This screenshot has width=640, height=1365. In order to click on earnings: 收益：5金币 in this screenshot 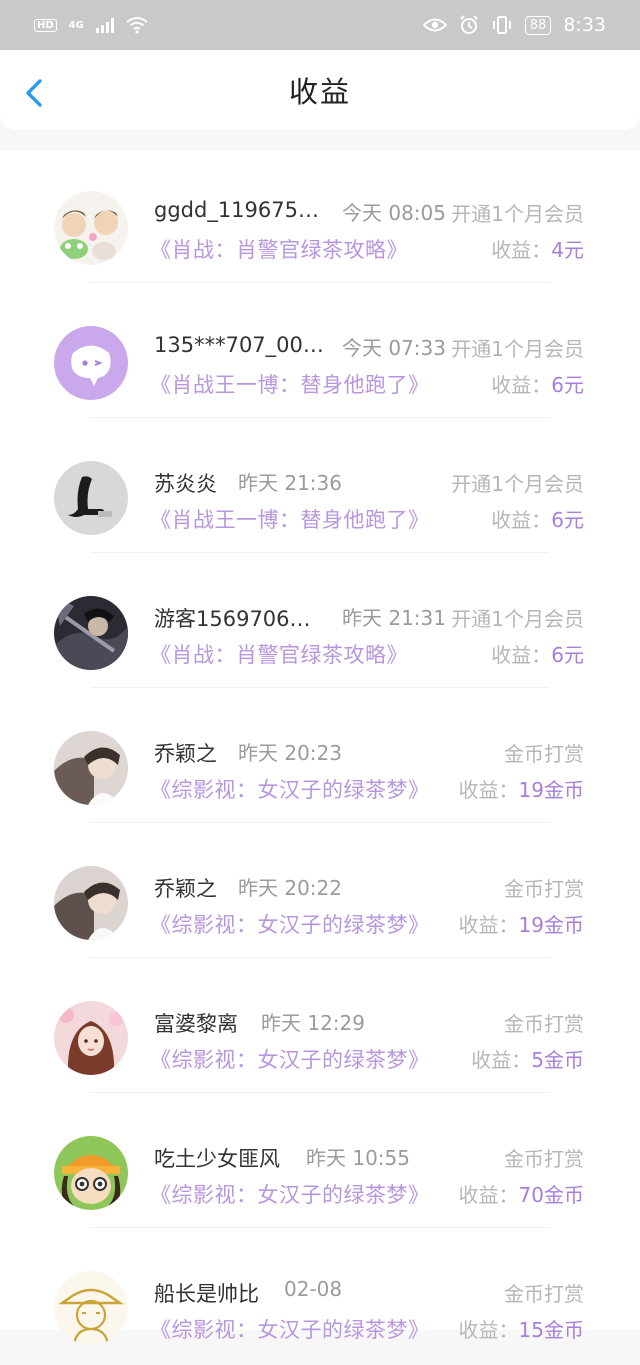, I will do `click(527, 1058)`.